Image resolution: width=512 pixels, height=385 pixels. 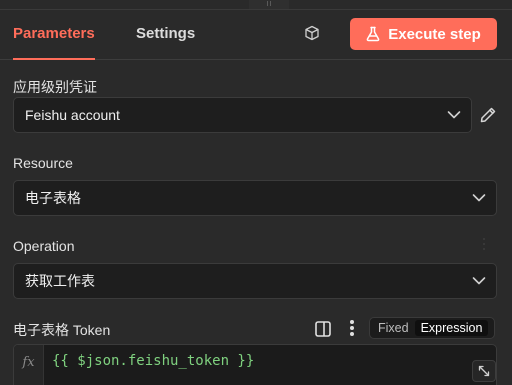 What do you see at coordinates (312, 33) in the screenshot?
I see `cube-icon` at bounding box center [312, 33].